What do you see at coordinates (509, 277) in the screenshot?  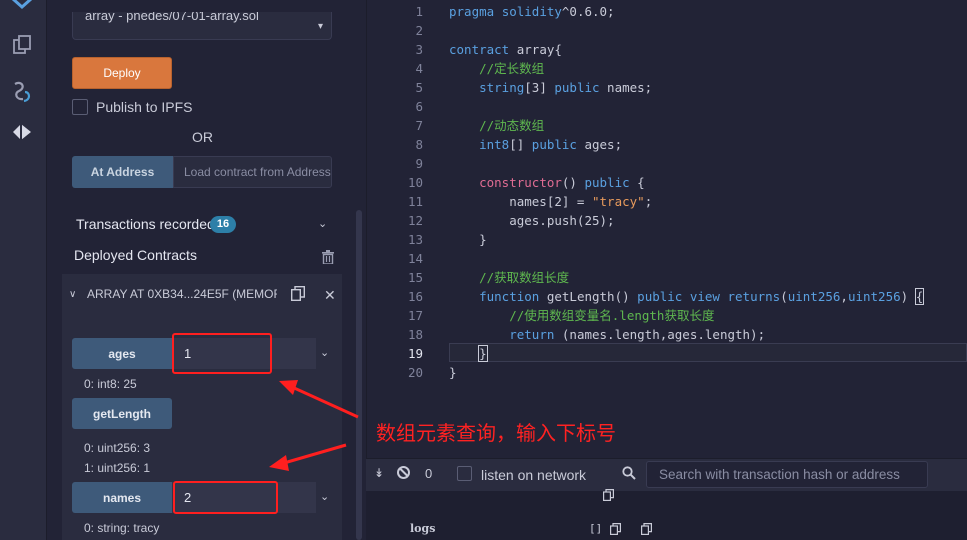 I see `code-line-15: //获取数组长度` at bounding box center [509, 277].